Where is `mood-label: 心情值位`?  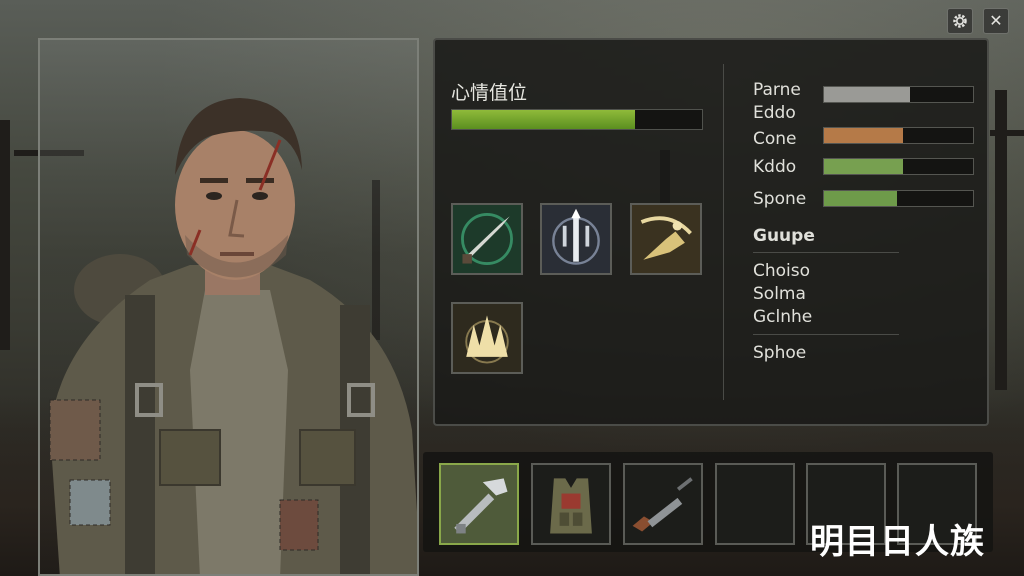
mood-label: 心情值位 is located at coordinates (489, 93).